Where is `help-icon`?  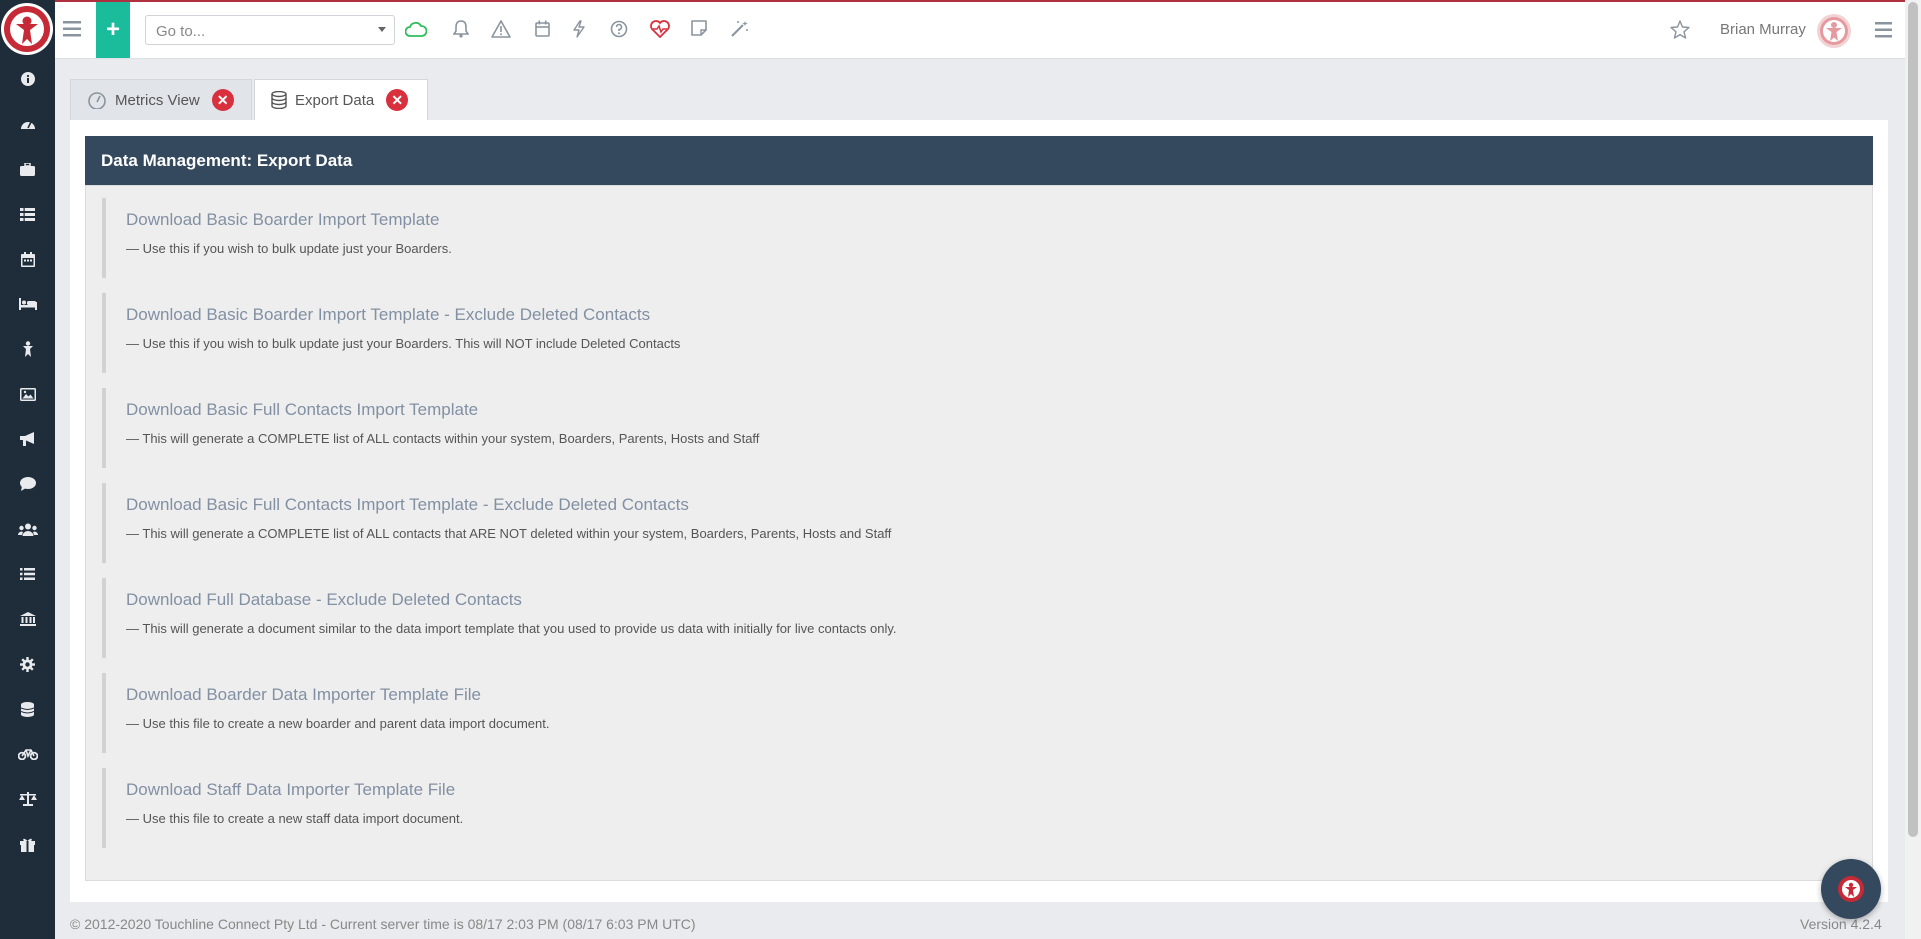 help-icon is located at coordinates (619, 31).